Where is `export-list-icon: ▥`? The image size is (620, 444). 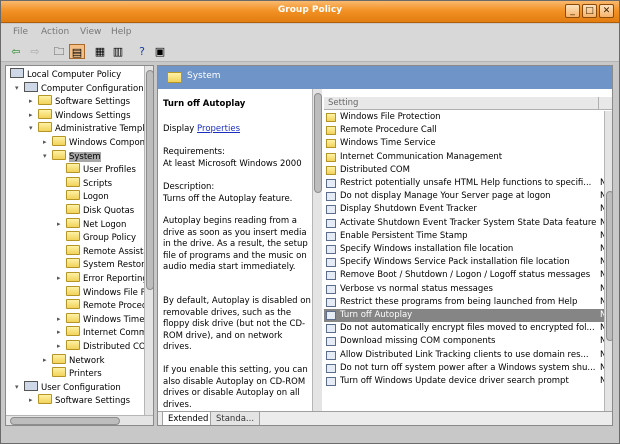
export-list-icon: ▥ is located at coordinates (118, 51).